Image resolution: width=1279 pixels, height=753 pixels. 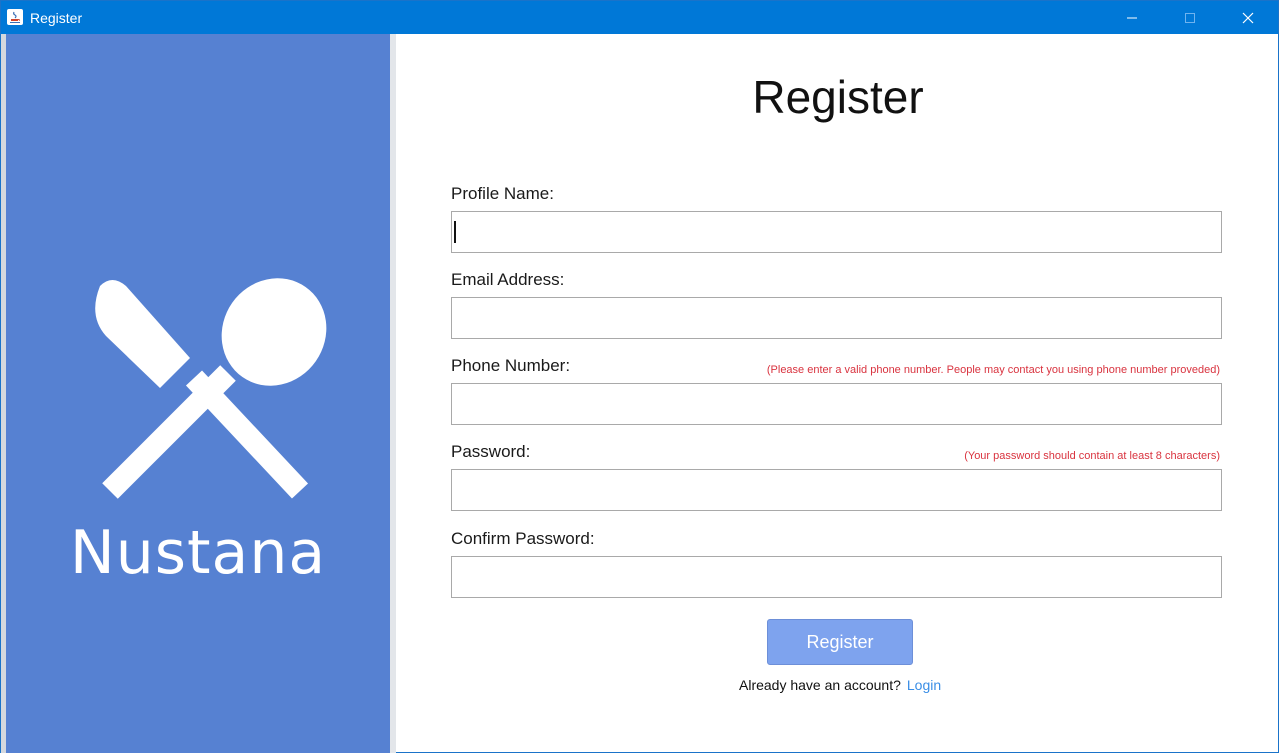 I want to click on login-link: Login, so click(x=924, y=685).